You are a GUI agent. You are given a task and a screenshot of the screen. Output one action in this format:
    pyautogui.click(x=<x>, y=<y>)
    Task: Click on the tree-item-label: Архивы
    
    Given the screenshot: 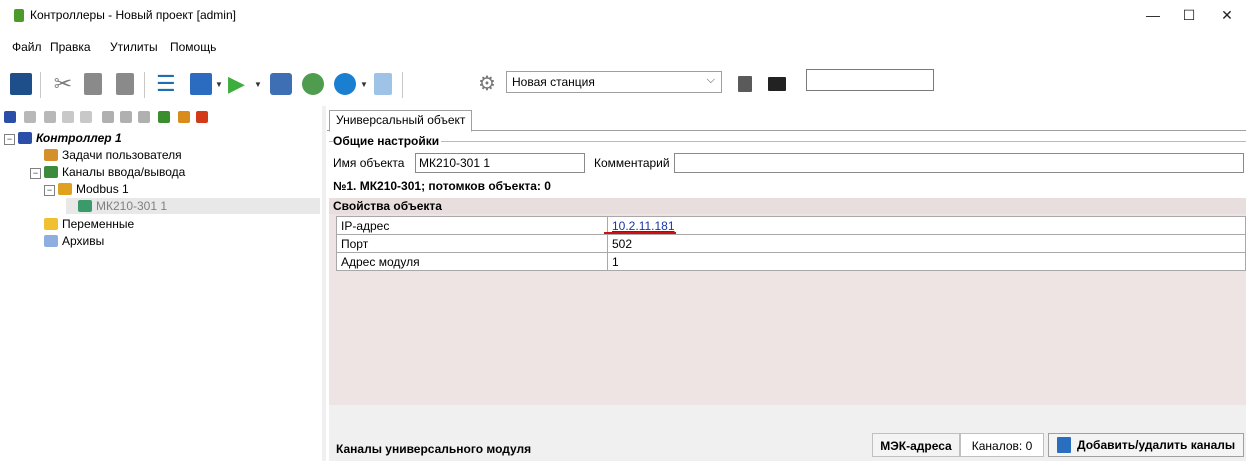 What is the action you would take?
    pyautogui.click(x=83, y=241)
    